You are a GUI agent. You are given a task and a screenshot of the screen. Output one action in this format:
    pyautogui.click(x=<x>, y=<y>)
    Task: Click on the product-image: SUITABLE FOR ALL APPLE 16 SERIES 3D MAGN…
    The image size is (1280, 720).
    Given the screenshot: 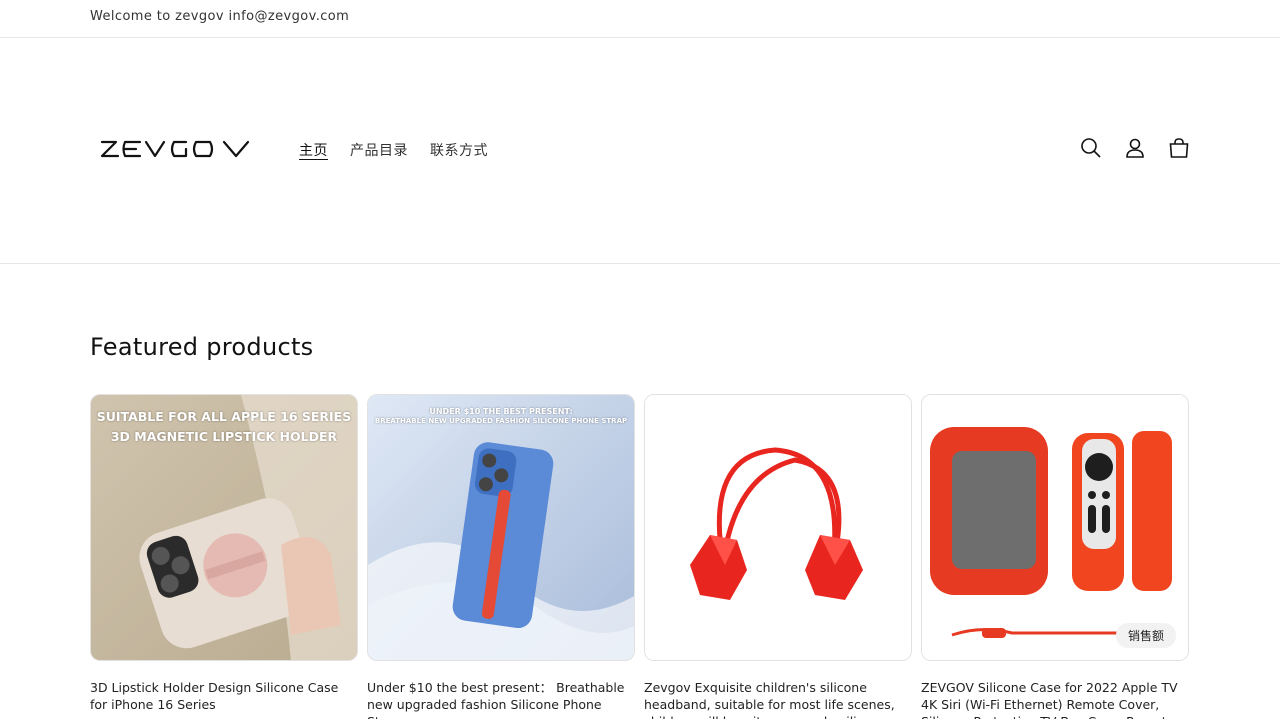 What is the action you would take?
    pyautogui.click(x=224, y=527)
    